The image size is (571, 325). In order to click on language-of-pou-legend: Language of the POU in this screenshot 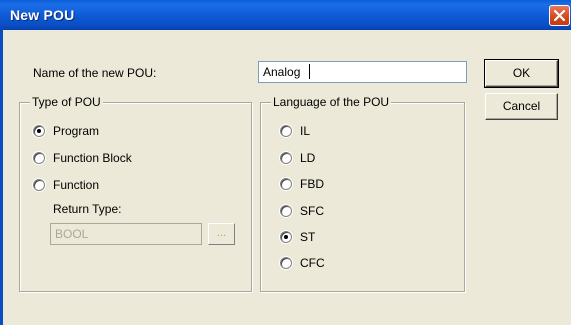, I will do `click(331, 102)`.